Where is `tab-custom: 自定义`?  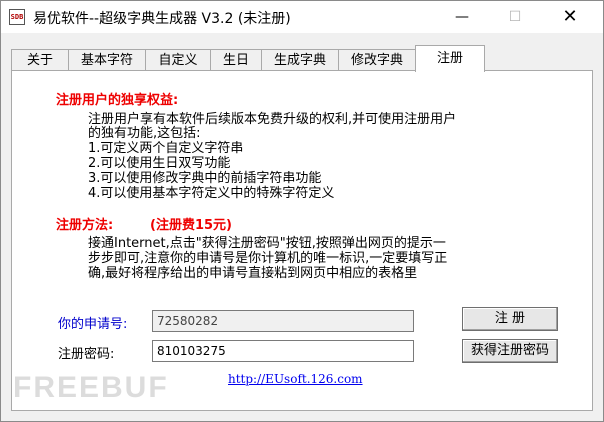
tab-custom: 自定义 is located at coordinates (178, 59).